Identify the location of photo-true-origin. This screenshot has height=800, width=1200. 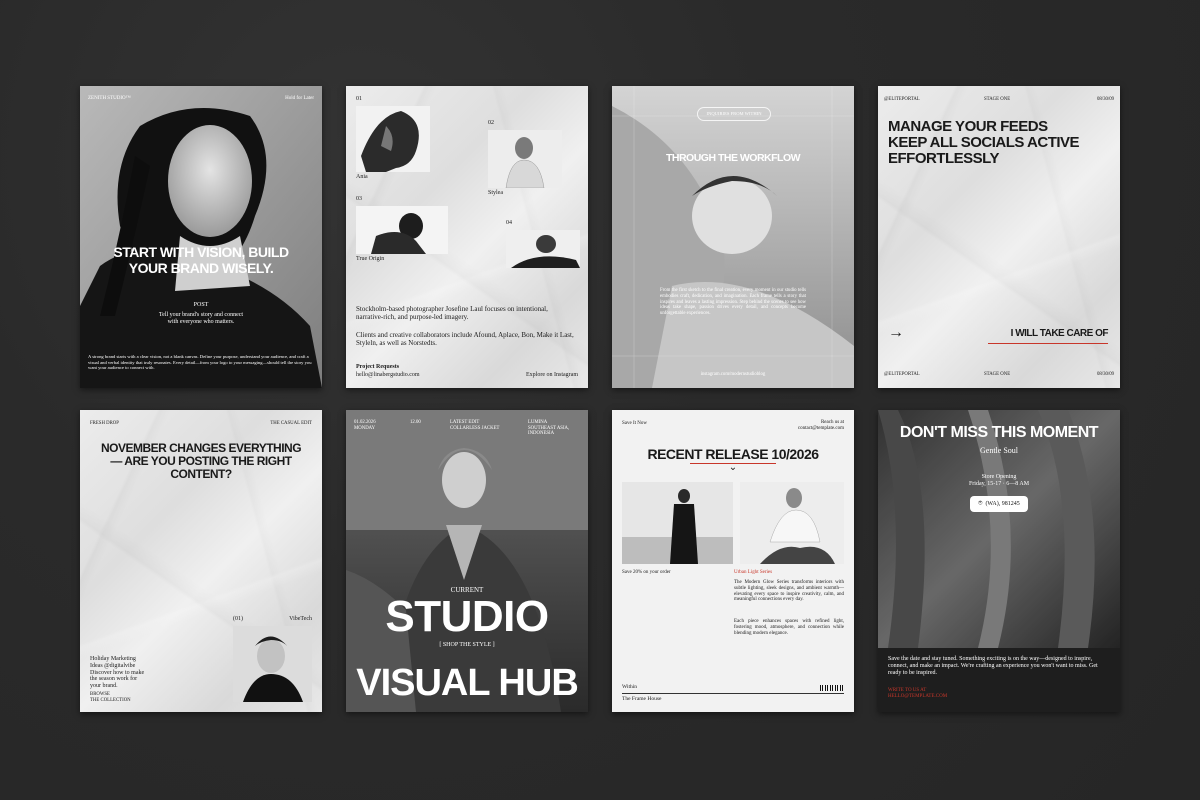
(402, 230).